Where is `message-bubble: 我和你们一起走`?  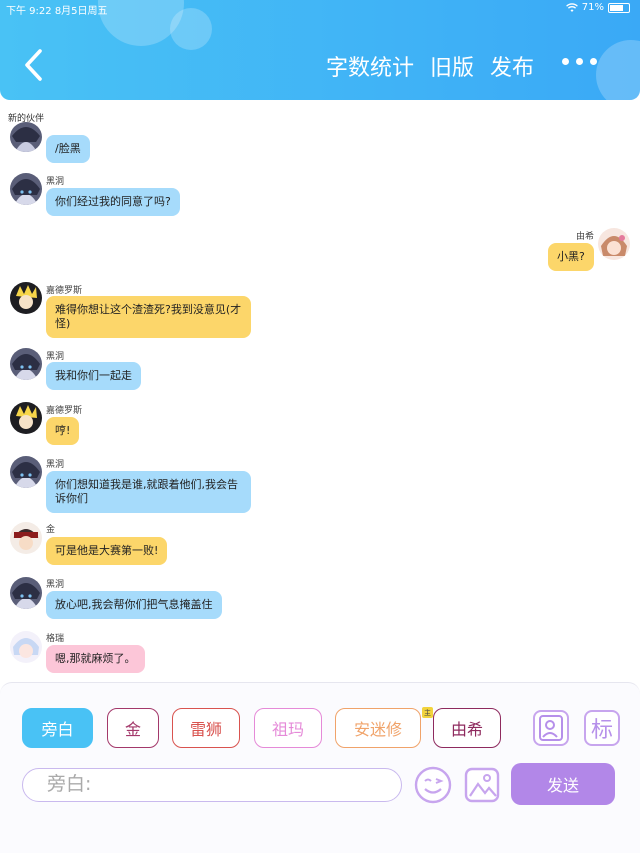
message-bubble: 我和你们一起走 is located at coordinates (93, 376).